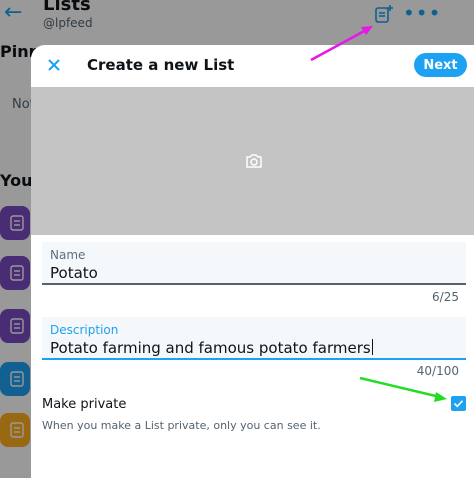 Image resolution: width=474 pixels, height=478 pixels. Describe the element at coordinates (84, 404) in the screenshot. I see `make-private-label: Make private` at that location.